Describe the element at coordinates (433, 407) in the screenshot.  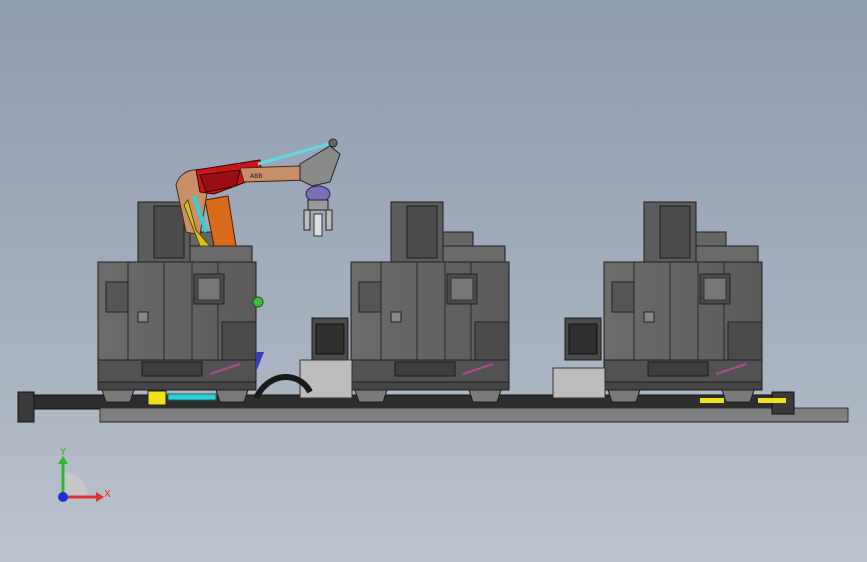
I see `linear-rail` at that location.